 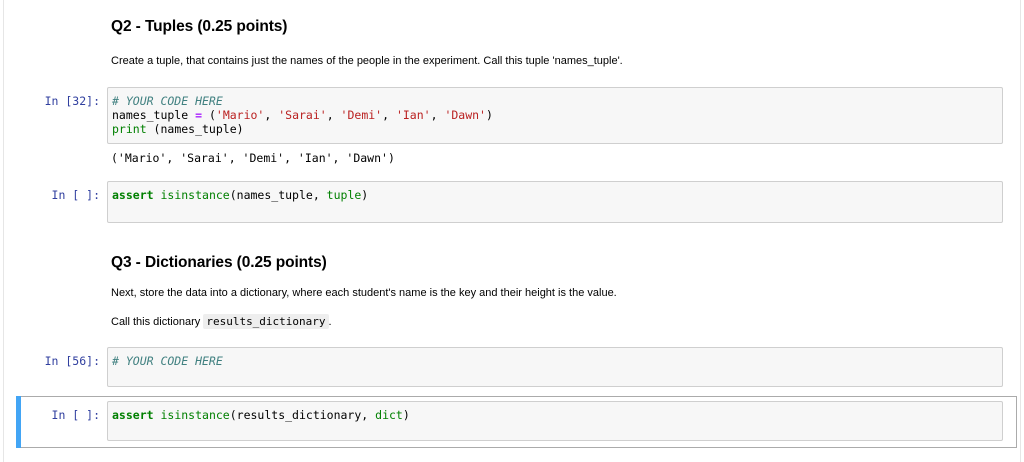 What do you see at coordinates (72, 101) in the screenshot?
I see `cell-32-prompt: In [32]:` at bounding box center [72, 101].